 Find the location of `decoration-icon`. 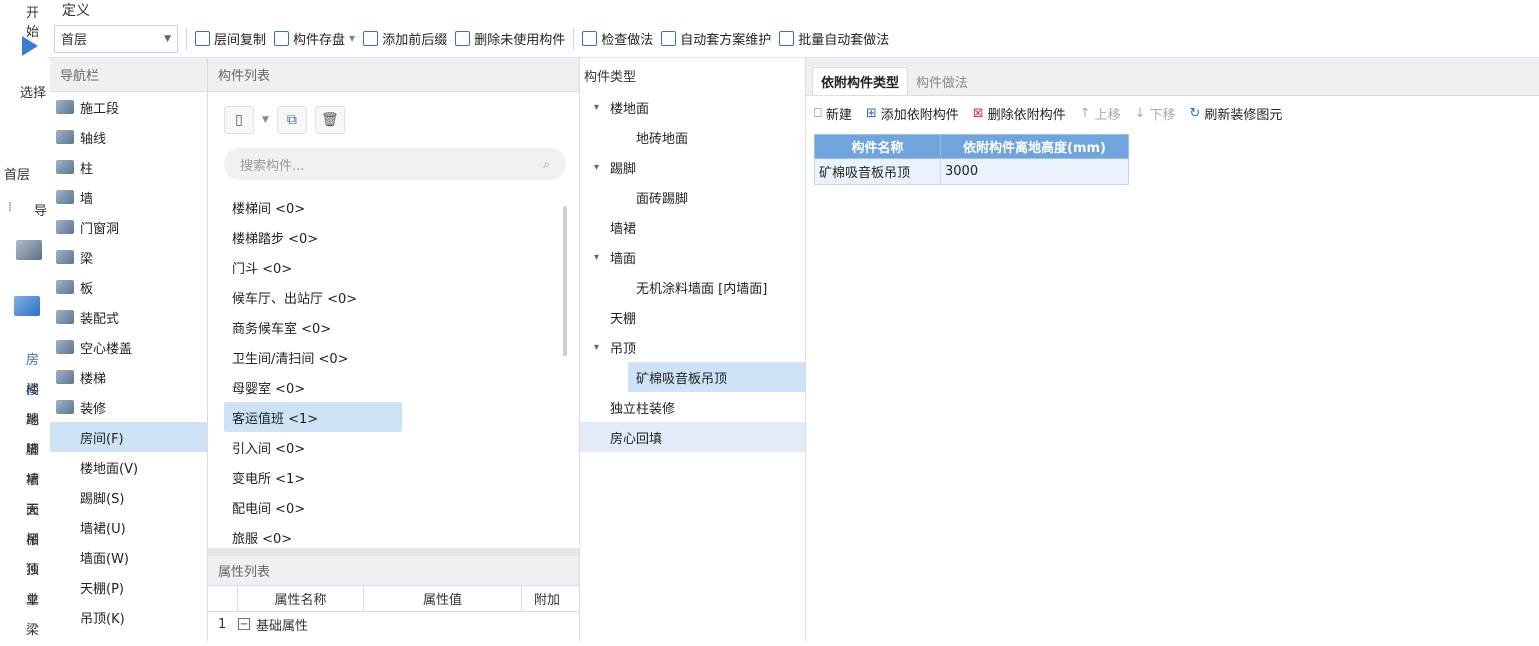

decoration-icon is located at coordinates (27, 306).